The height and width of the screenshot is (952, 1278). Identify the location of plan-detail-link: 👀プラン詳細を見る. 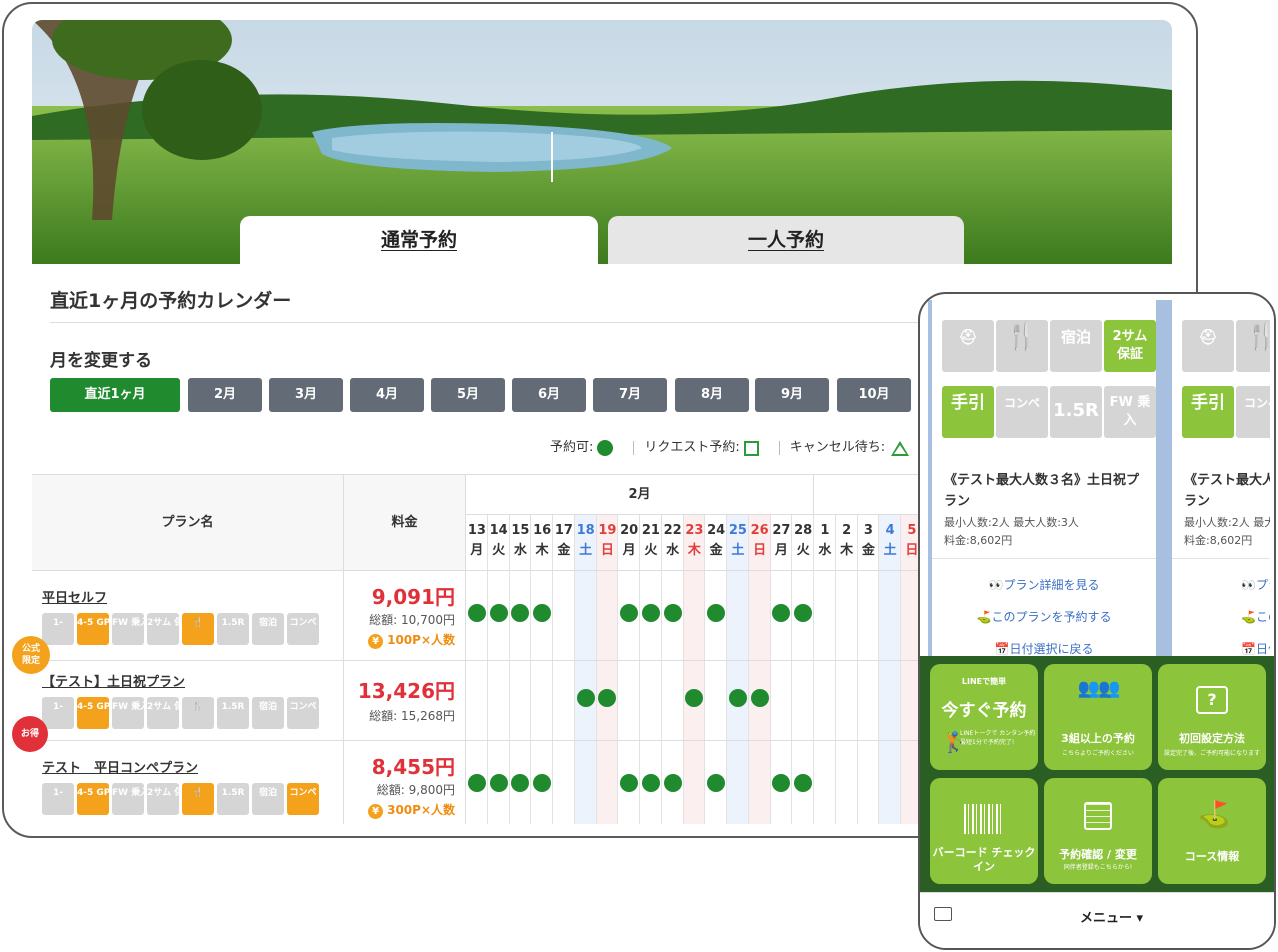
(1044, 584).